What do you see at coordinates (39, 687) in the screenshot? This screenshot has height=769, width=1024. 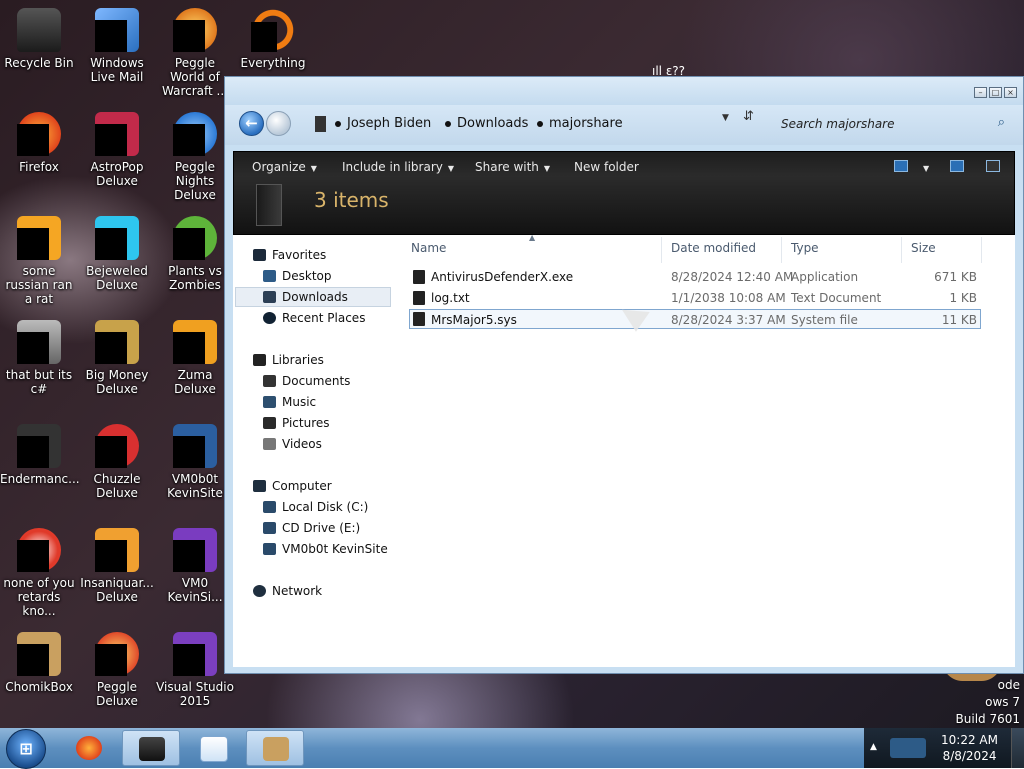 I see `desktop-icon-label: ChomikBox` at bounding box center [39, 687].